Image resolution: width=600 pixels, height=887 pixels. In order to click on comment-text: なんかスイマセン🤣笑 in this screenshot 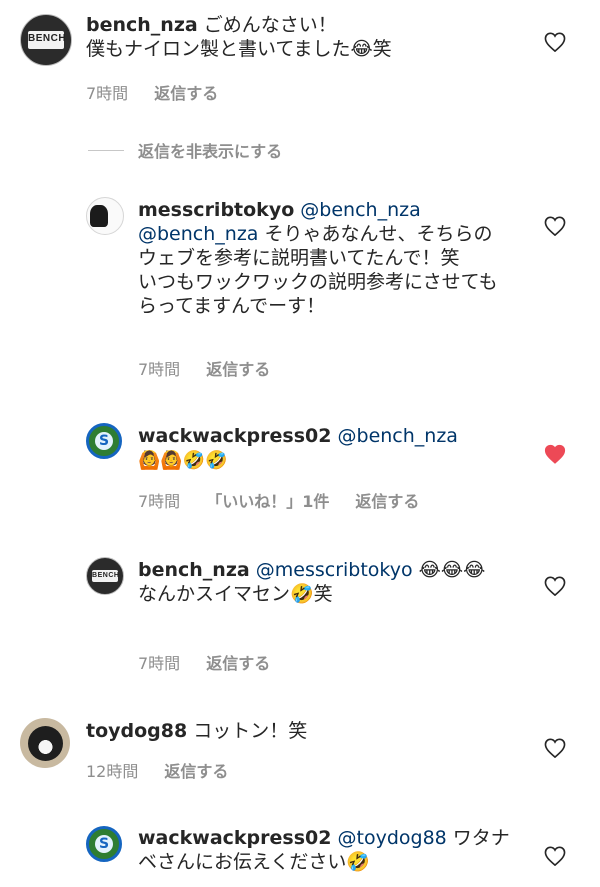, I will do `click(235, 594)`.